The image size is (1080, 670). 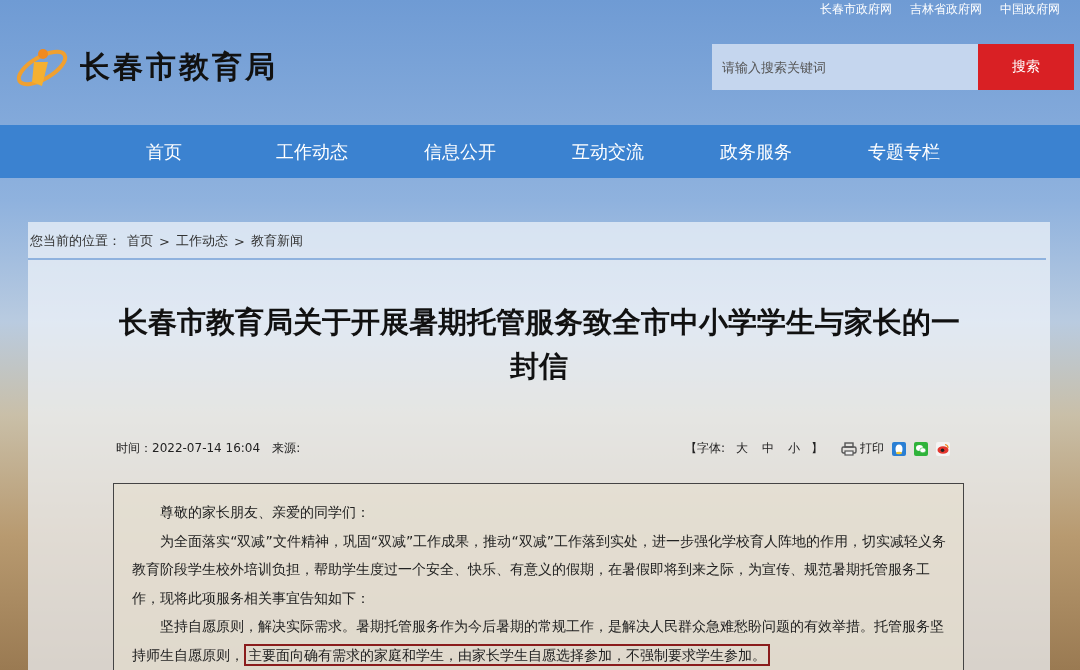 I want to click on breadcrumb-link: 首页, so click(x=140, y=241).